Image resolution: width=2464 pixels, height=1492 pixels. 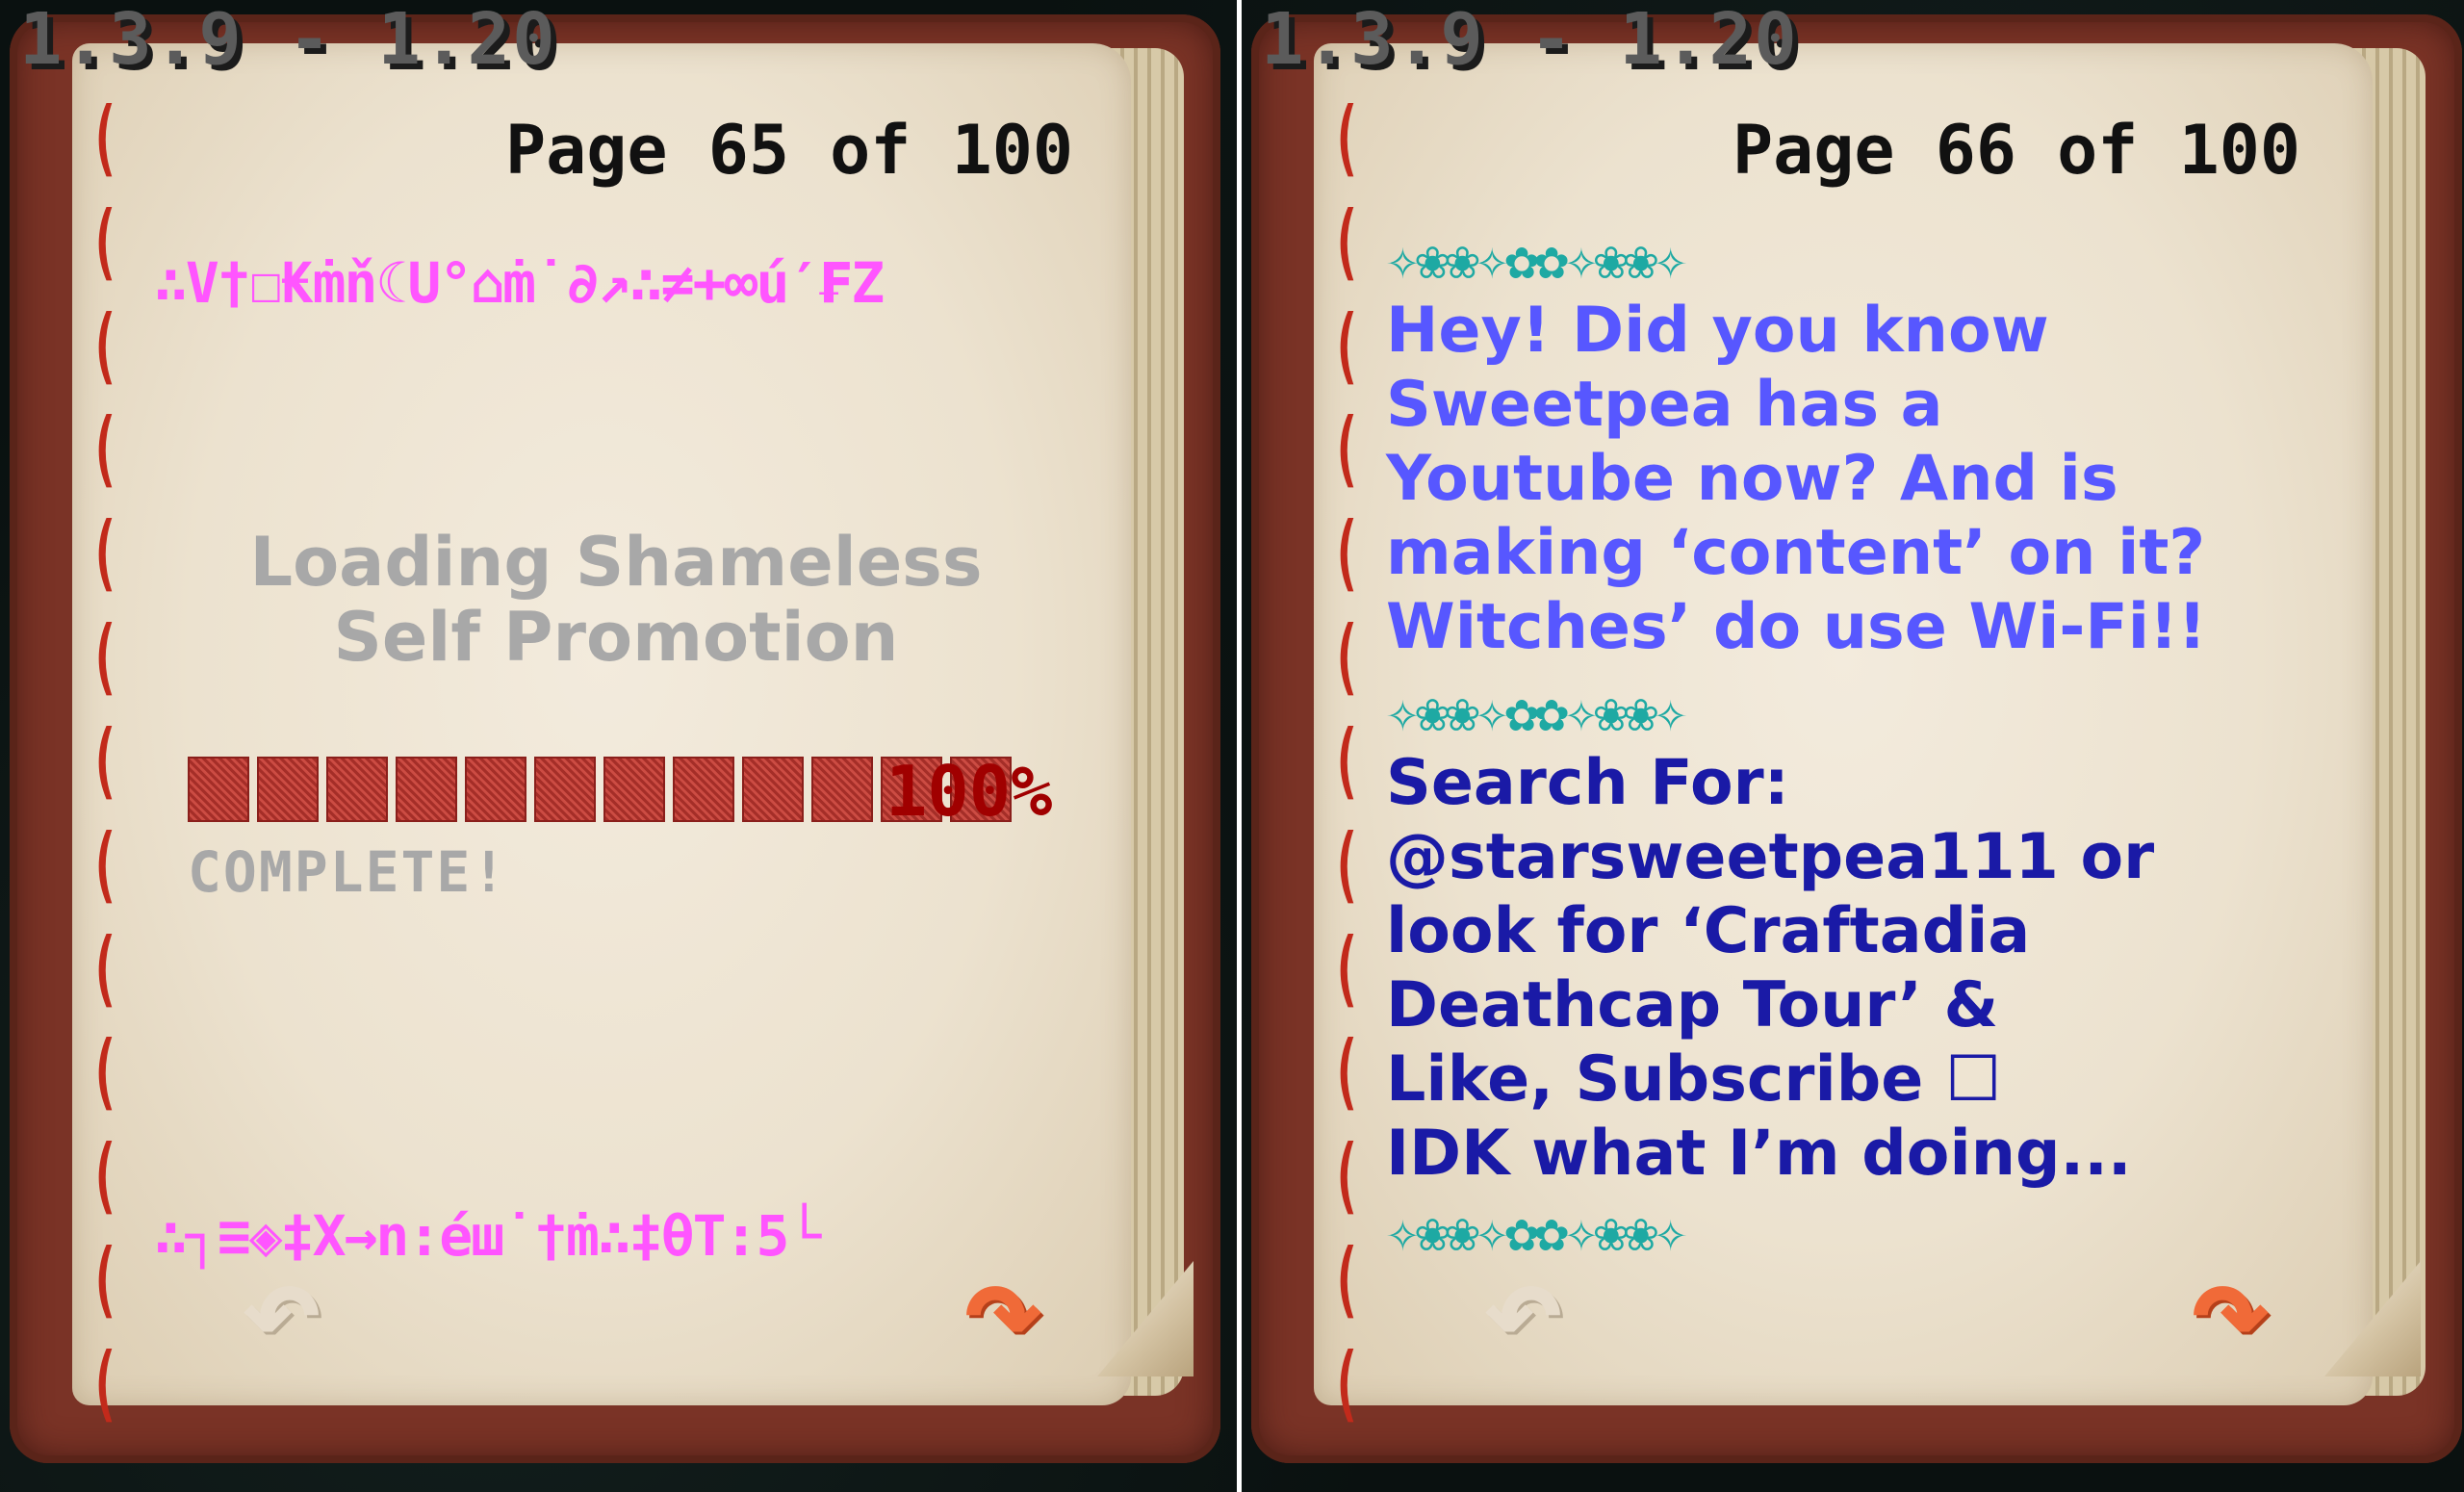 I want to click on promo-line: Sweetpea has a, so click(x=1664, y=405).